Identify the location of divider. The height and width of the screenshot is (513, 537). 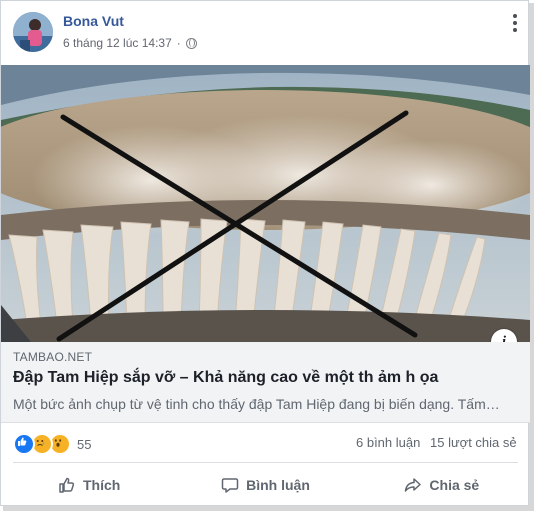
(265, 462).